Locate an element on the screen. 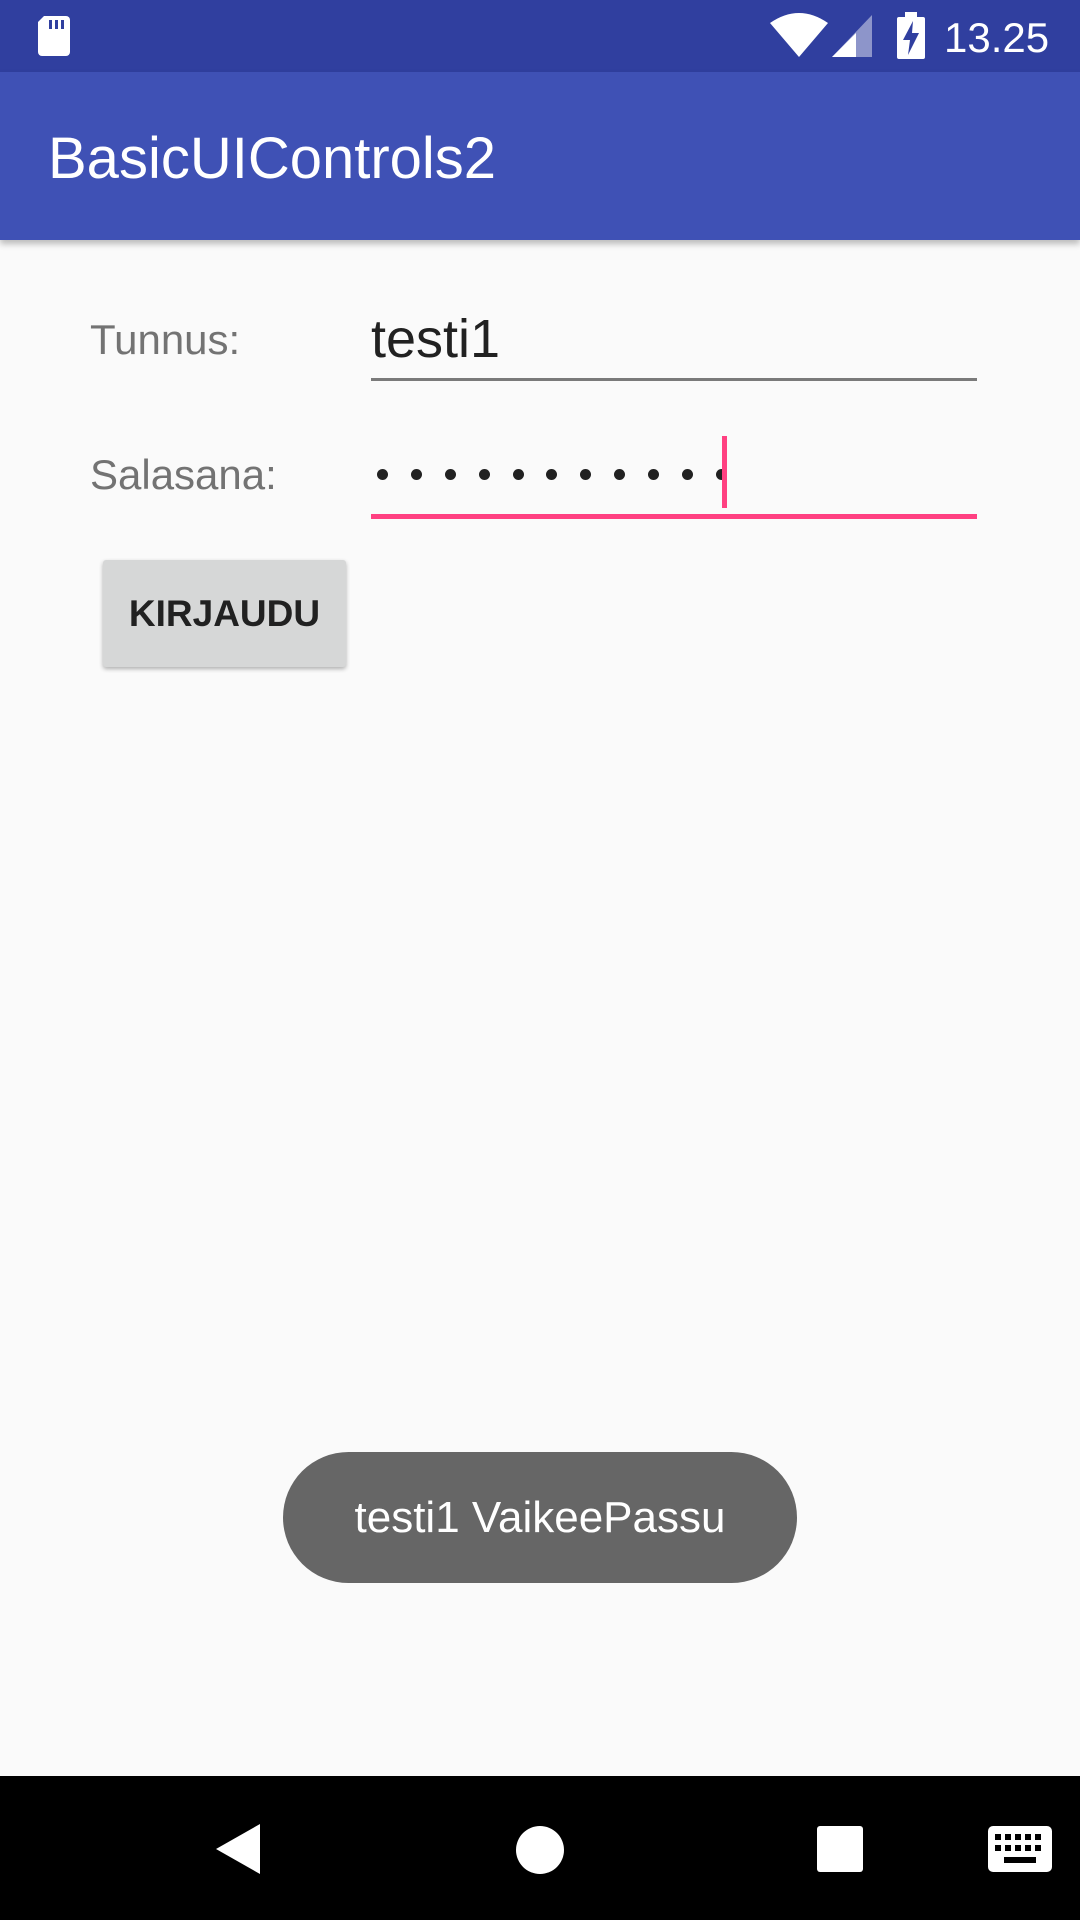  wifi-icon is located at coordinates (799, 35).